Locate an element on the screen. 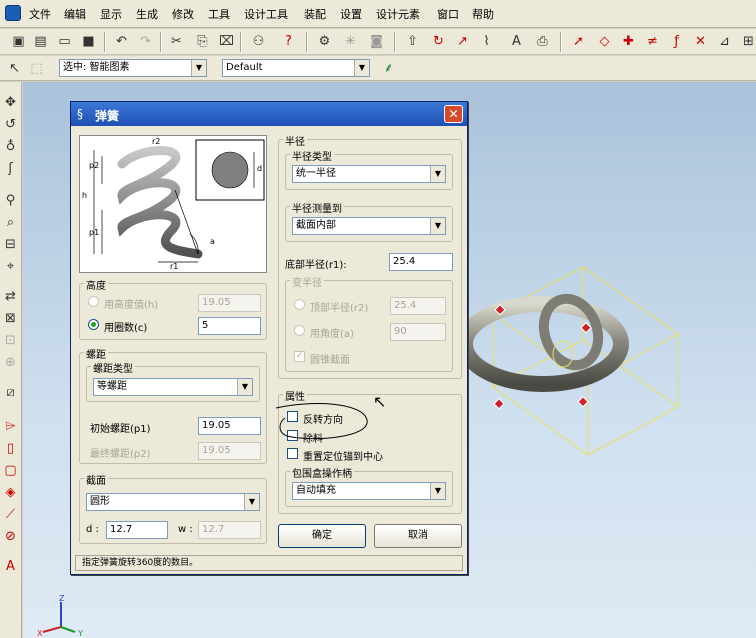 The image size is (756, 638). style-combo: Default ▼ is located at coordinates (296, 68).